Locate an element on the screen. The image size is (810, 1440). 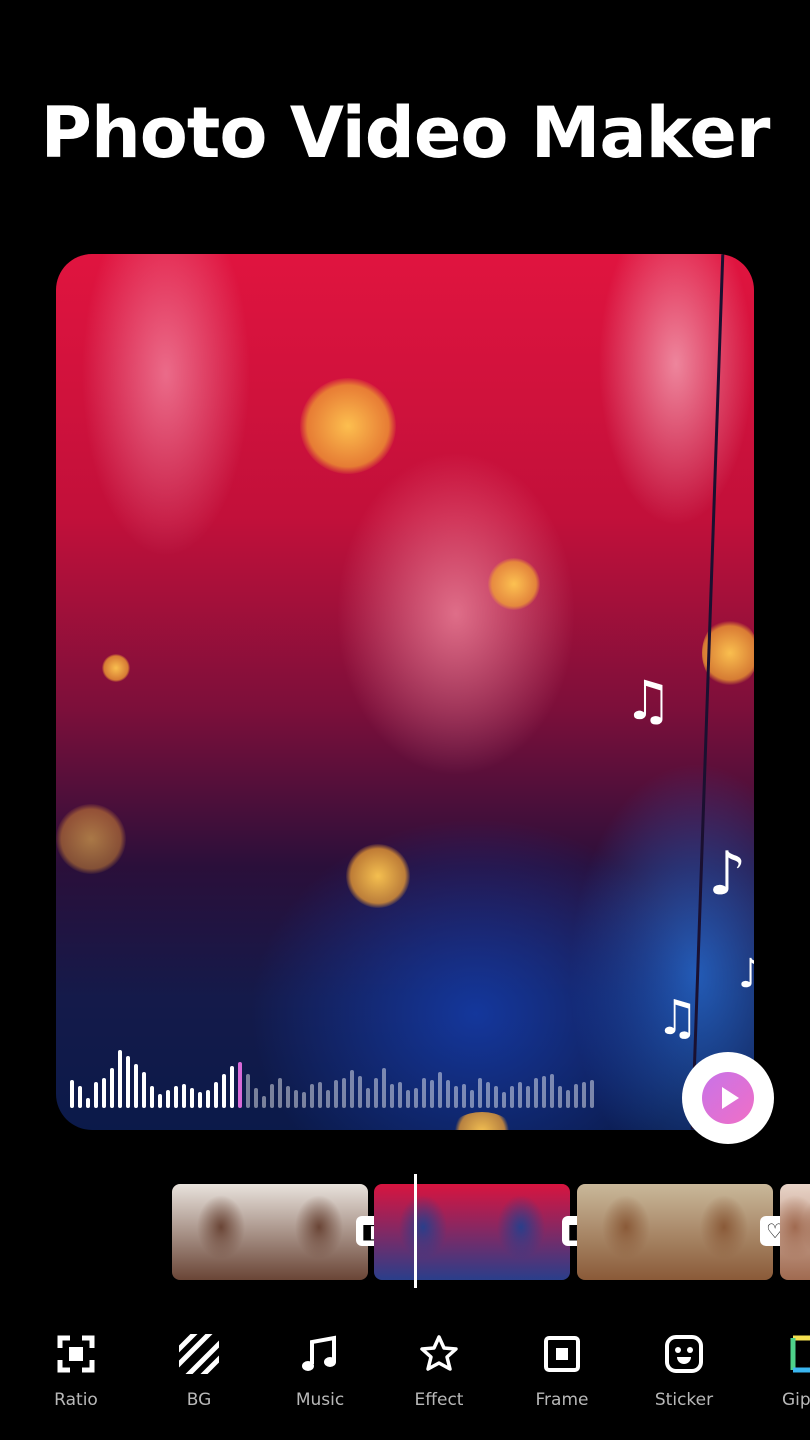
tool-label: BG is located at coordinates (199, 1400).